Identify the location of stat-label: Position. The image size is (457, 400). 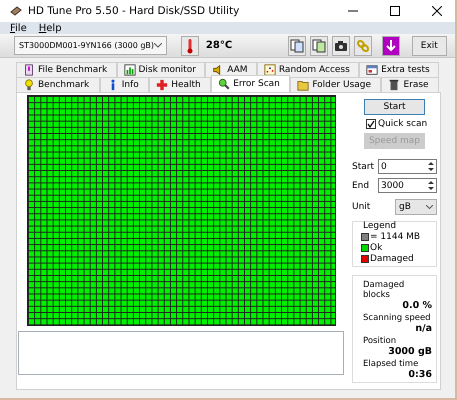
(380, 341).